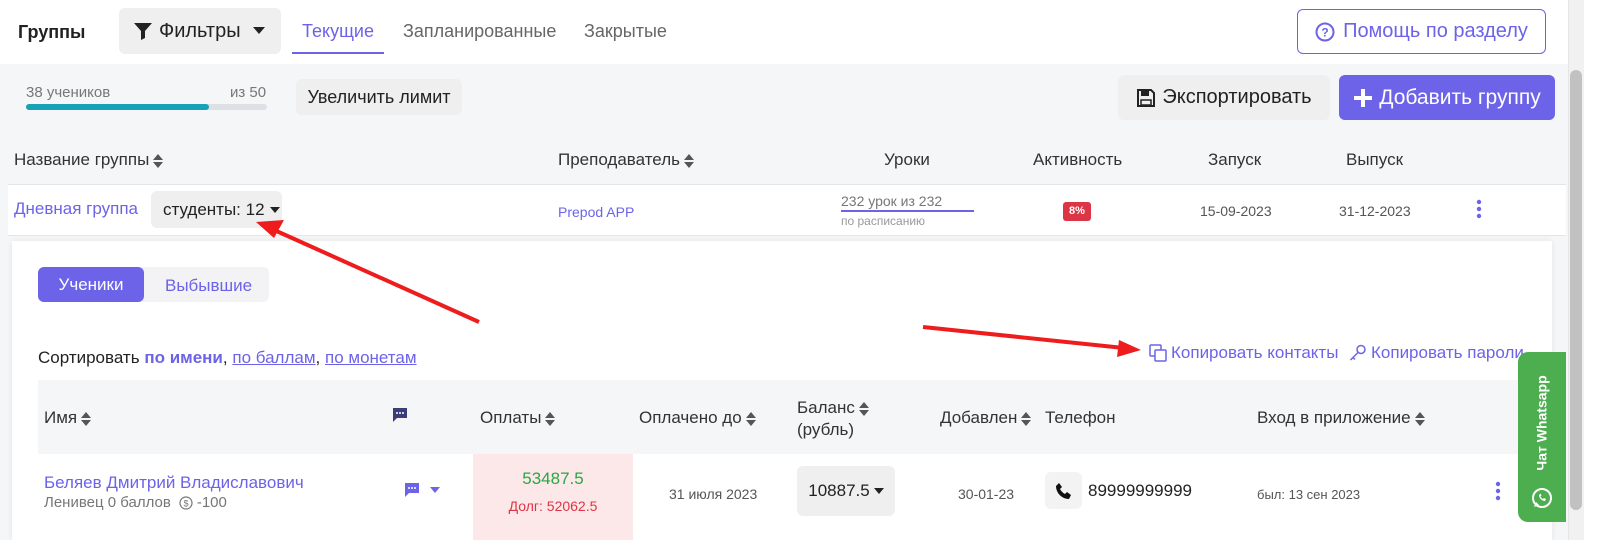 Image resolution: width=1618 pixels, height=540 pixels. Describe the element at coordinates (479, 31) in the screenshot. I see `tab-planned: Запланированные` at that location.